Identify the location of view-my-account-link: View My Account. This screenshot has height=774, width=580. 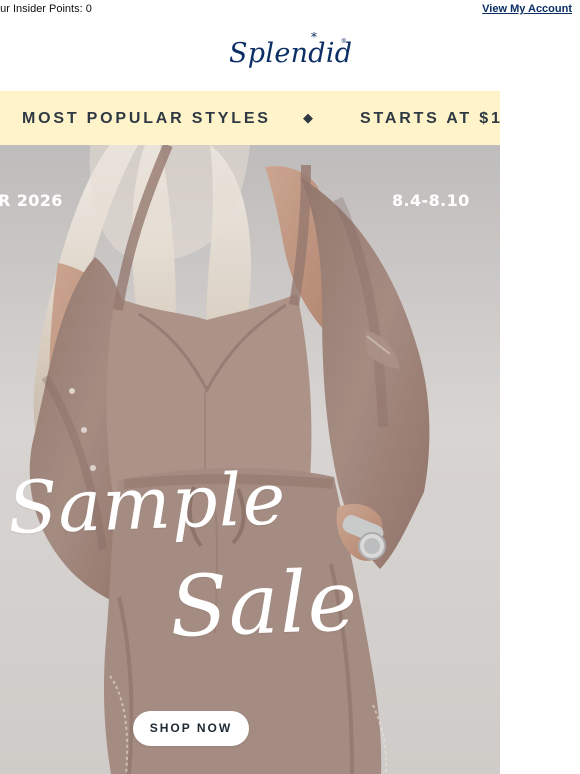
(527, 9).